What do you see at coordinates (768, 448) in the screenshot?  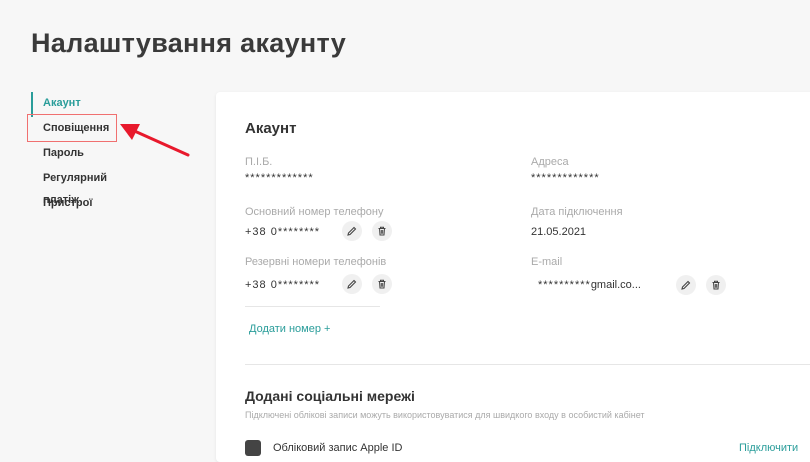 I see `connect-apple-link: Підключити` at bounding box center [768, 448].